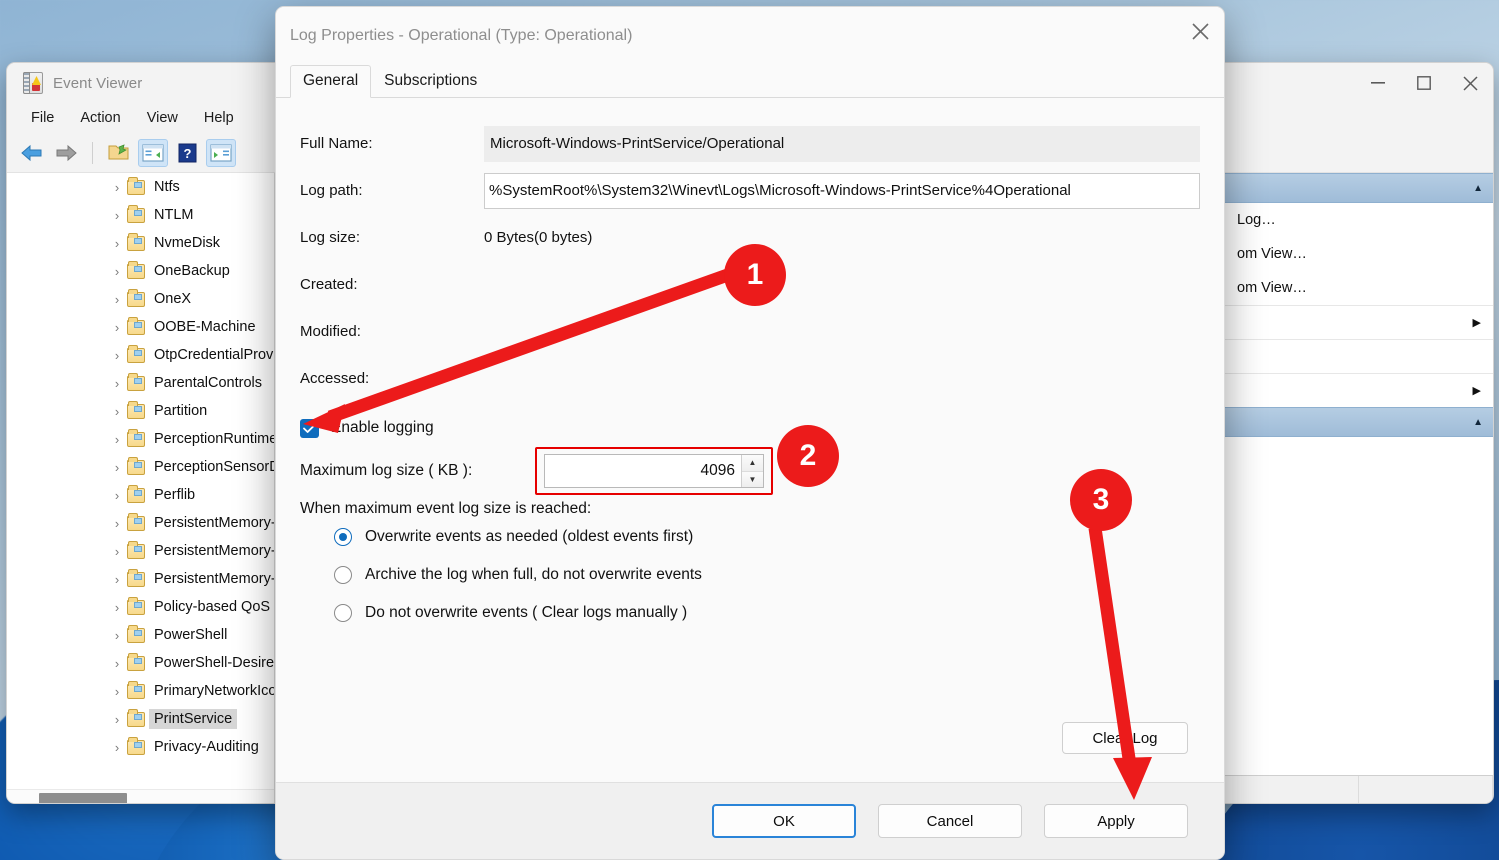  Describe the element at coordinates (66, 153) in the screenshot. I see `forward-arrow-icon` at that location.